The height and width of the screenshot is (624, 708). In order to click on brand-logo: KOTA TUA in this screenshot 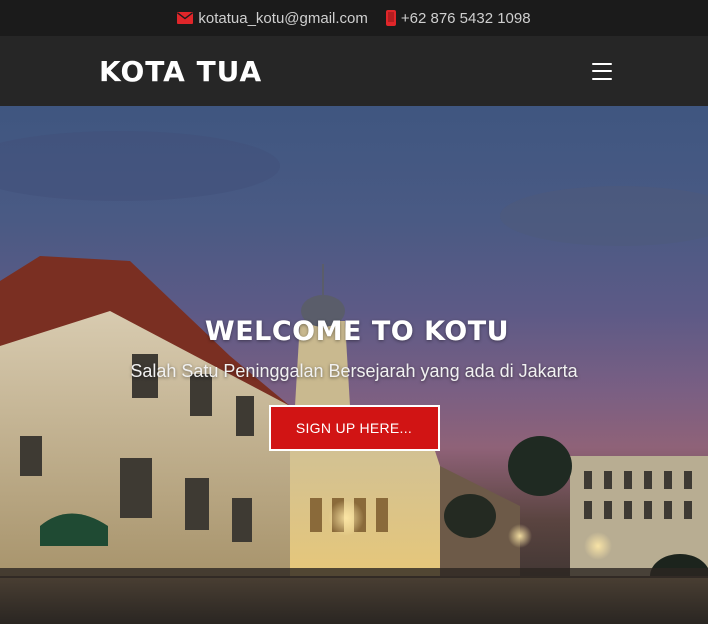, I will do `click(180, 71)`.